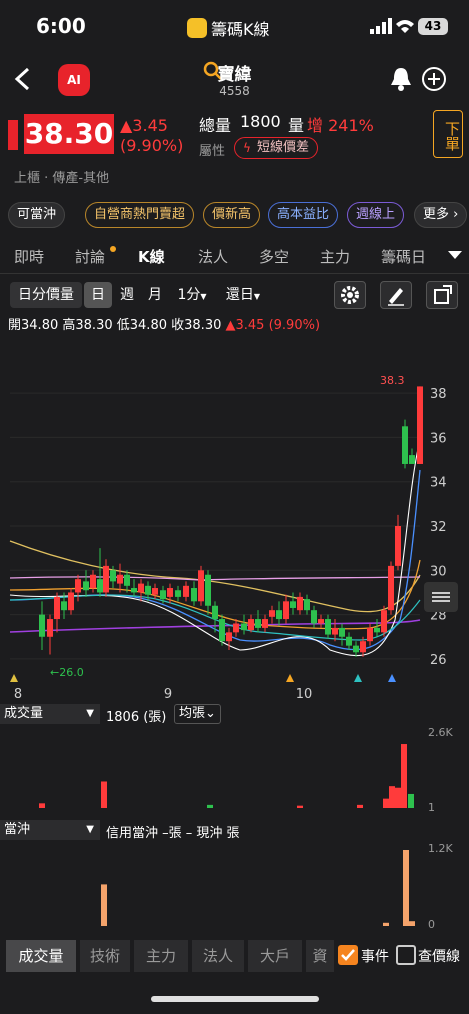 The height and width of the screenshot is (1014, 469). What do you see at coordinates (440, 848) in the screenshot?
I see `daytrade-y-top: 1.2K` at bounding box center [440, 848].